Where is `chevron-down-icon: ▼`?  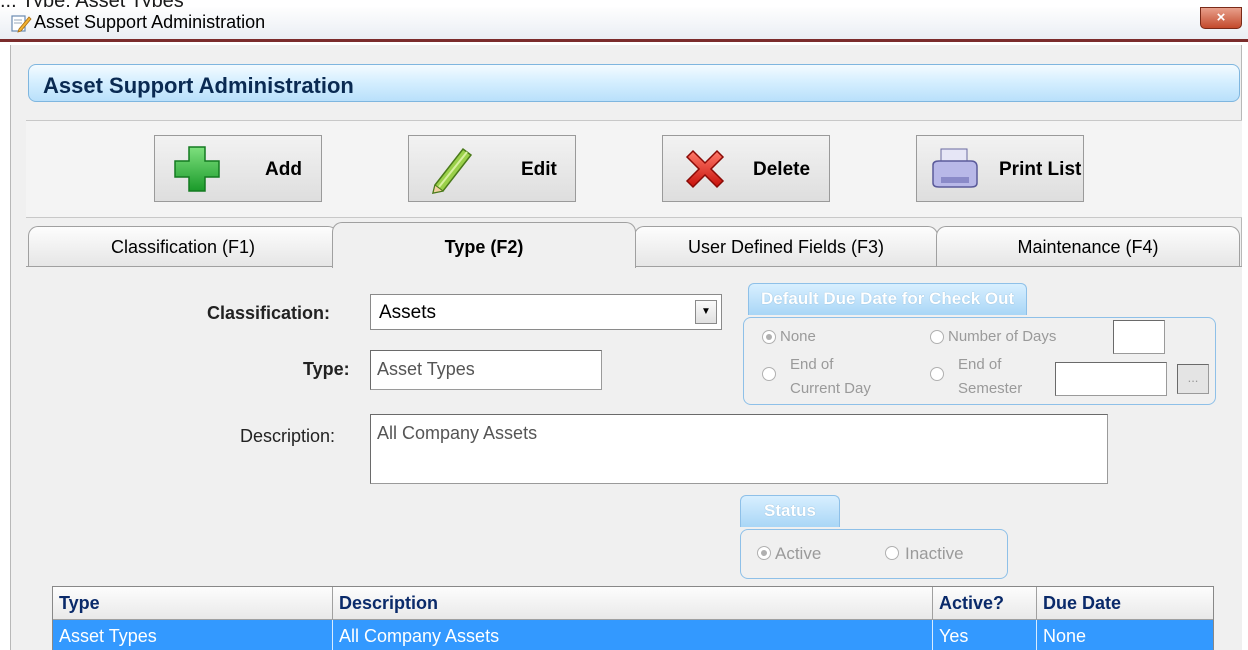 chevron-down-icon: ▼ is located at coordinates (706, 312).